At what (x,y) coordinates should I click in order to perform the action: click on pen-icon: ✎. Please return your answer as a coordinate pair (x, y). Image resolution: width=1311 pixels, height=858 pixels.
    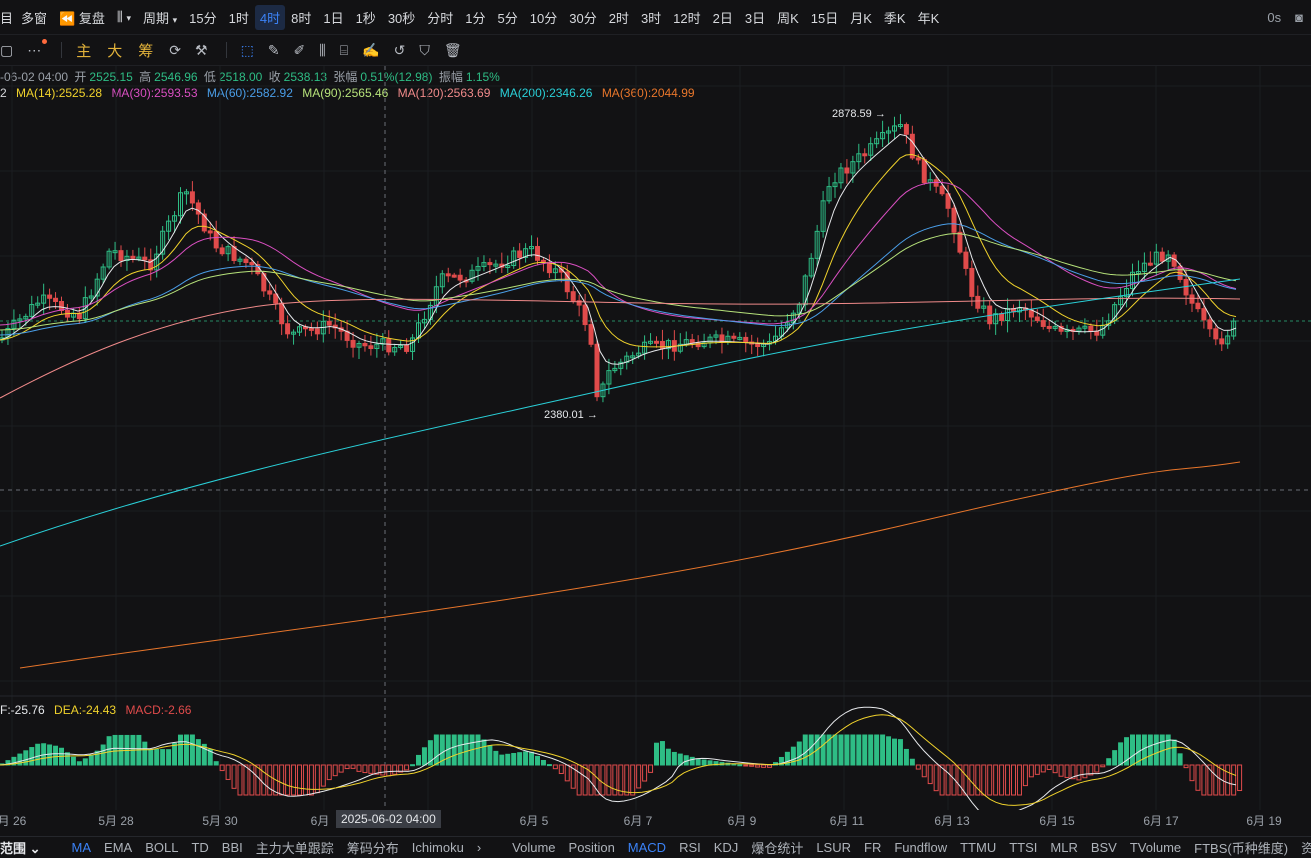
    Looking at the image, I should click on (274, 50).